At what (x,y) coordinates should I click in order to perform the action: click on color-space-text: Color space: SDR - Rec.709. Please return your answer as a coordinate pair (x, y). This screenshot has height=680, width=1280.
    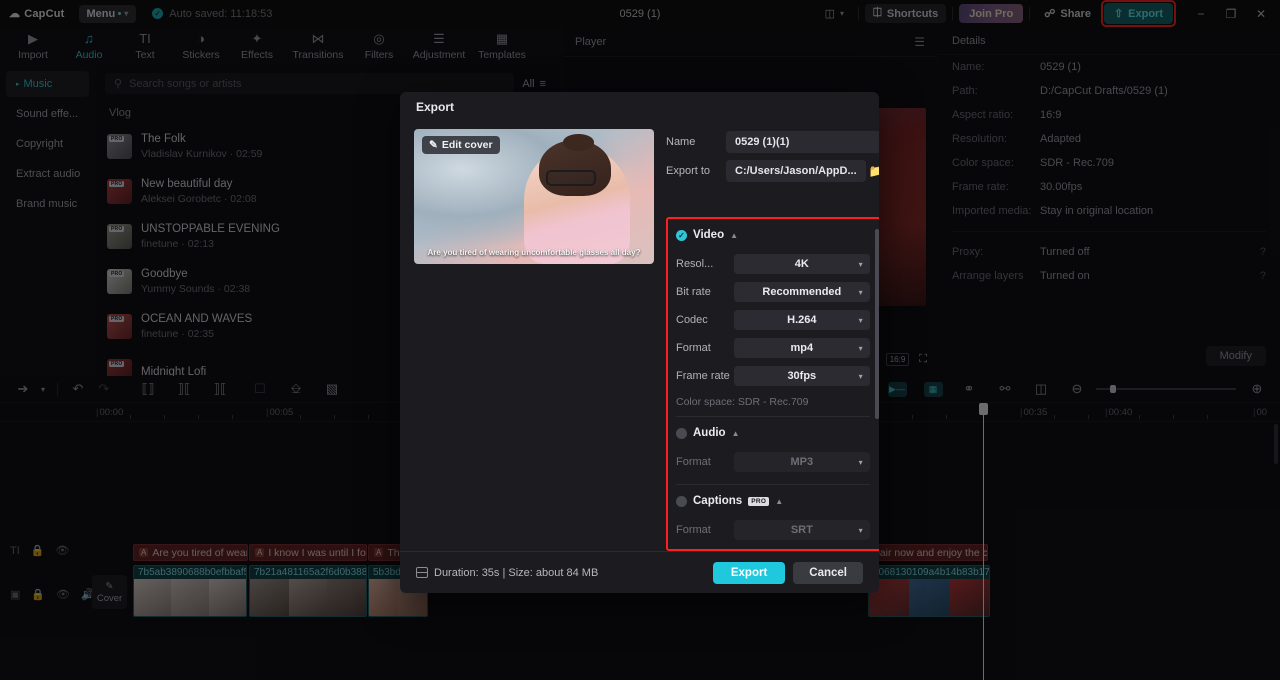
    Looking at the image, I should click on (742, 402).